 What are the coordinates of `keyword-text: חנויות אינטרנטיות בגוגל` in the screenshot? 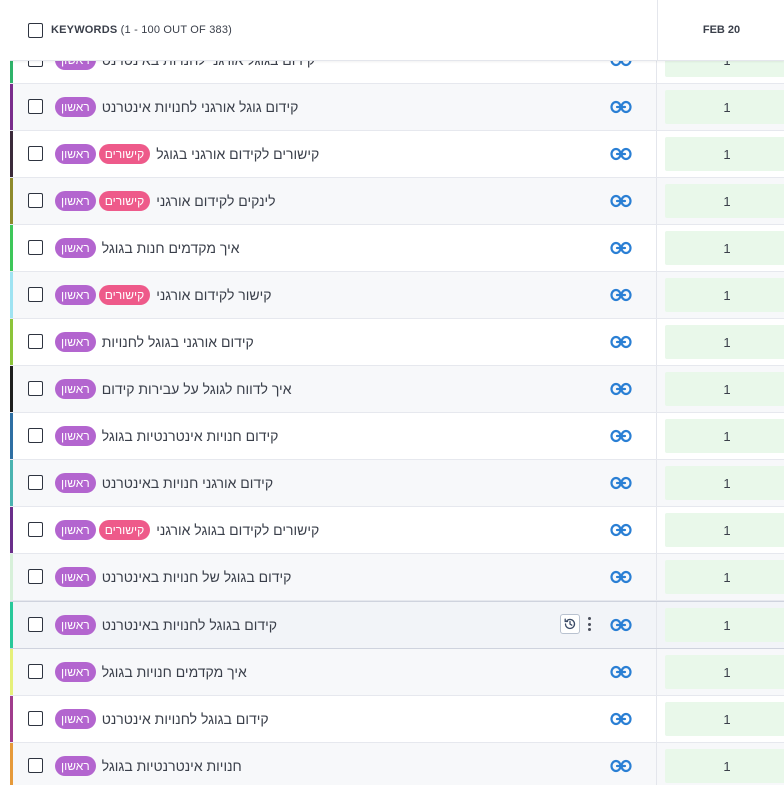 It's located at (172, 766).